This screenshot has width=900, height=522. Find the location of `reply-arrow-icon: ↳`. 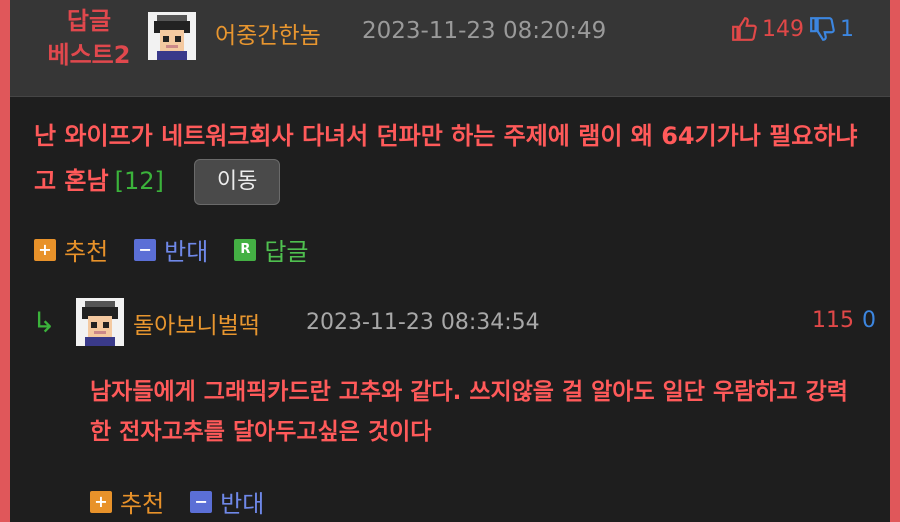

reply-arrow-icon: ↳ is located at coordinates (44, 322).